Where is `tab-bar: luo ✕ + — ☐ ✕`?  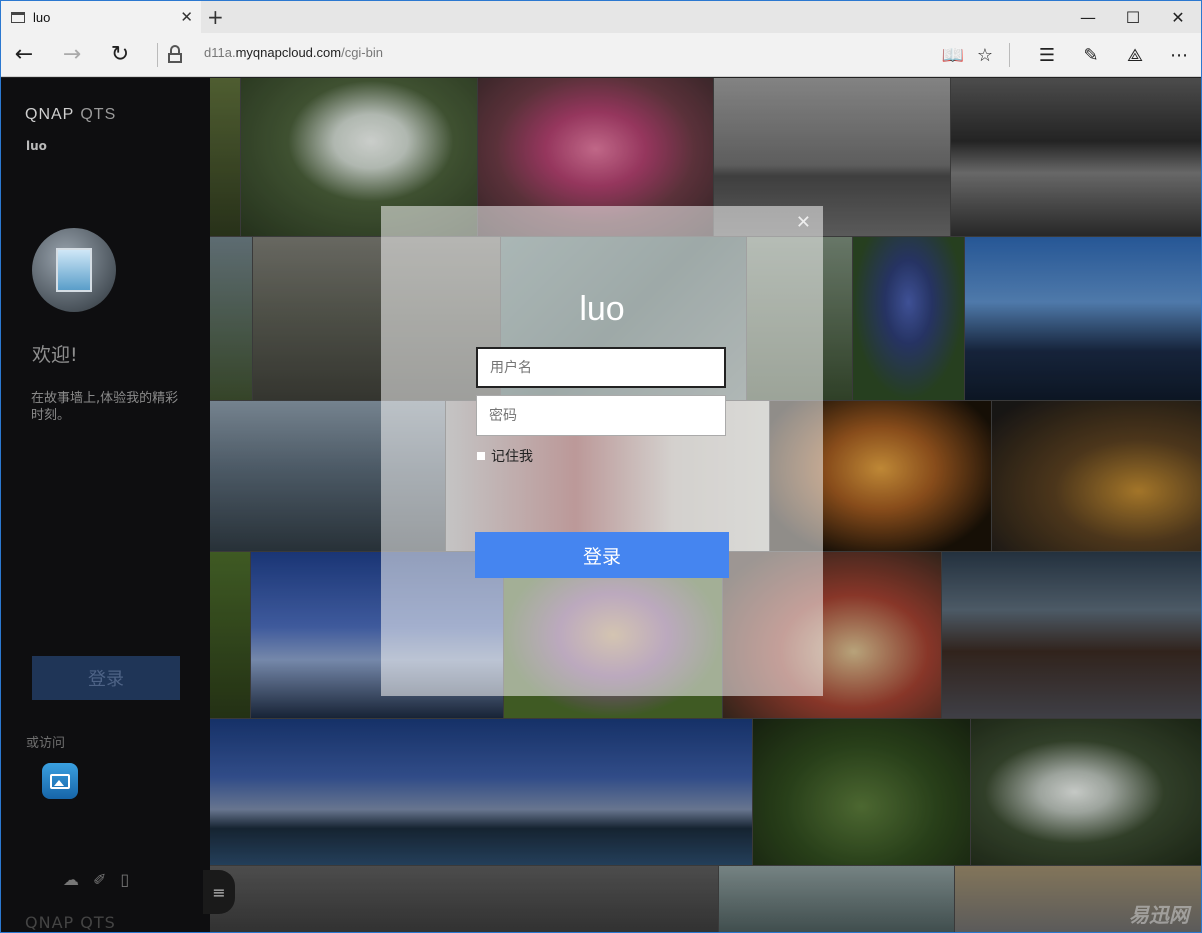
tab-bar: luo ✕ + — ☐ ✕ is located at coordinates (601, 17).